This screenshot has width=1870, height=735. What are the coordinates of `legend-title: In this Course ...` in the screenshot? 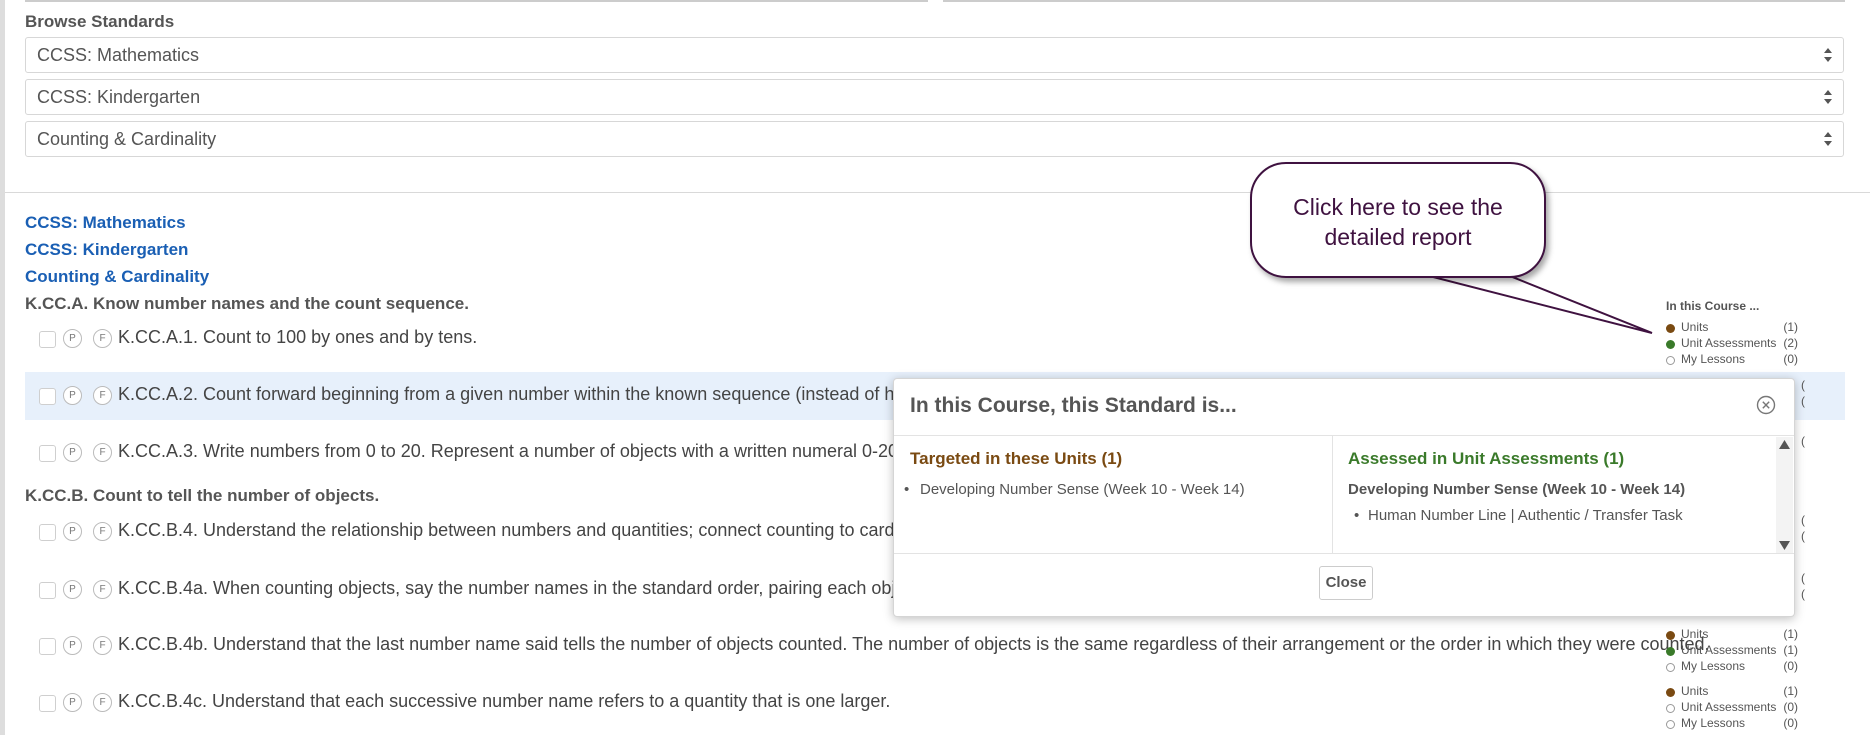 It's located at (1713, 306).